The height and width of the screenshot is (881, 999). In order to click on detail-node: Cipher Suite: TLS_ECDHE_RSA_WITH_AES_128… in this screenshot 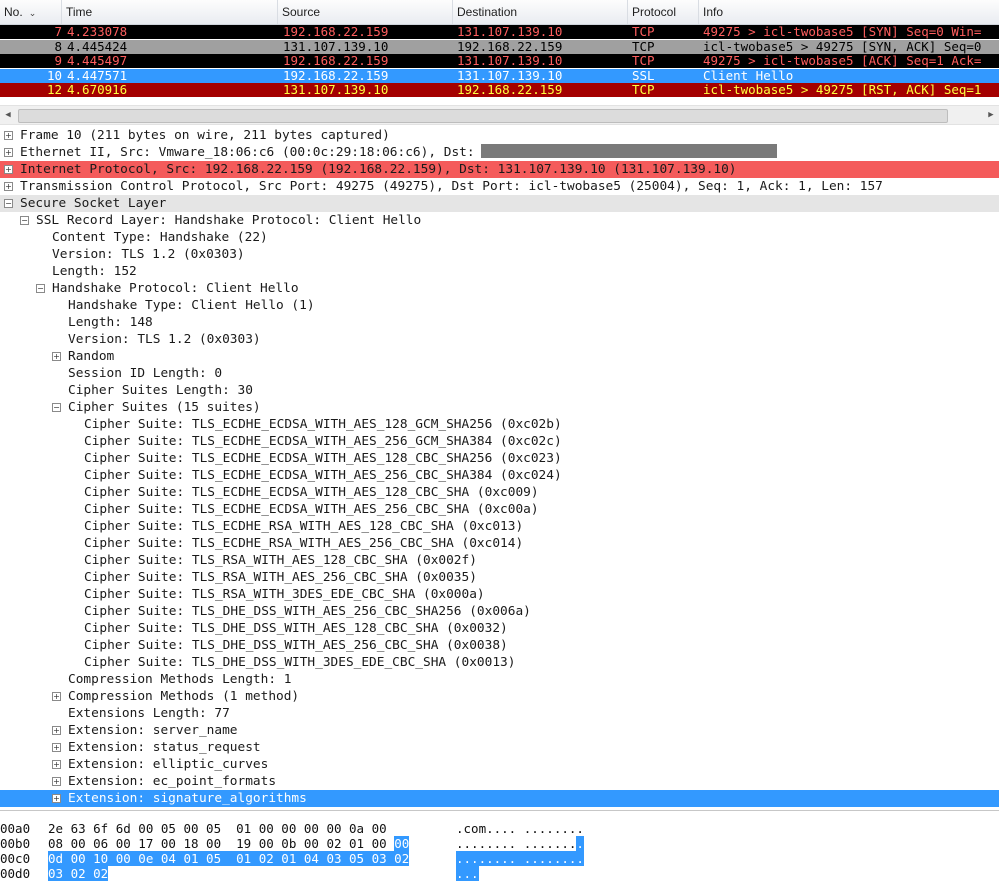, I will do `click(499, 526)`.